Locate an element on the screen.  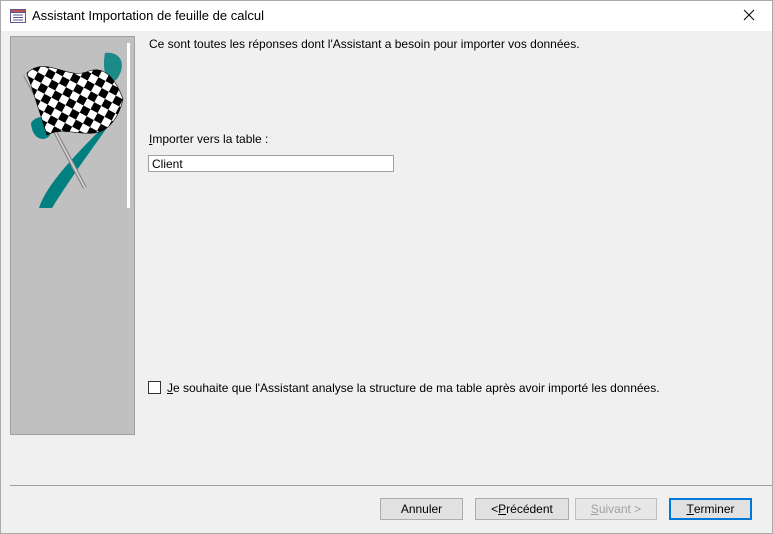
button-separator is located at coordinates (391, 485).